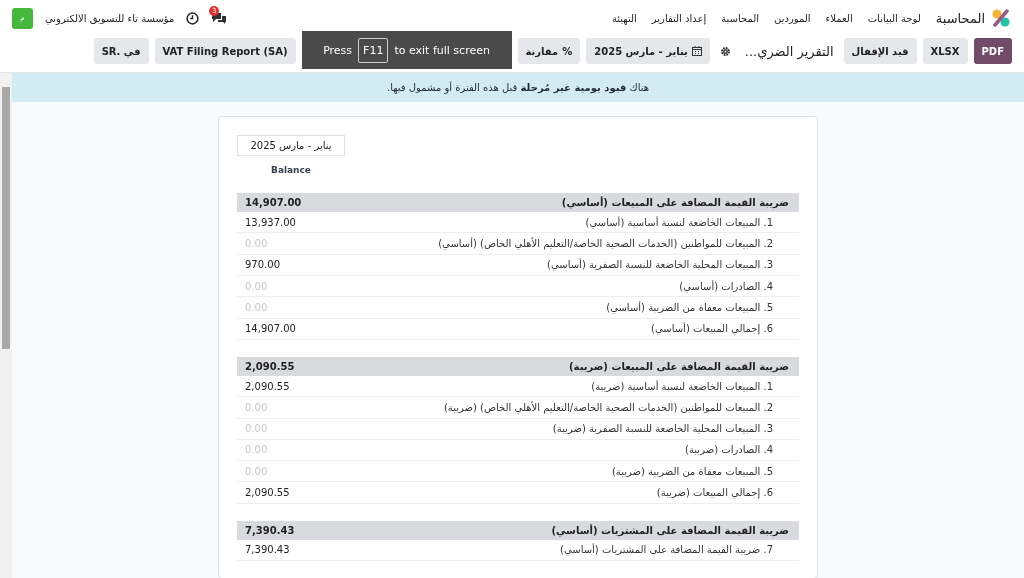 Image resolution: width=1024 pixels, height=578 pixels. Describe the element at coordinates (225, 51) in the screenshot. I see `filter-button: VAT Filing Report (SA)` at that location.